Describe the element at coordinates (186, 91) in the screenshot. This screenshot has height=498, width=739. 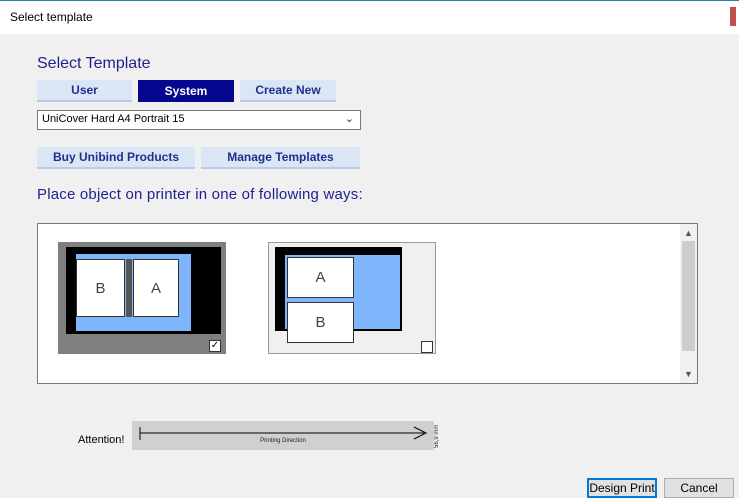
I see `tab-system: System` at that location.